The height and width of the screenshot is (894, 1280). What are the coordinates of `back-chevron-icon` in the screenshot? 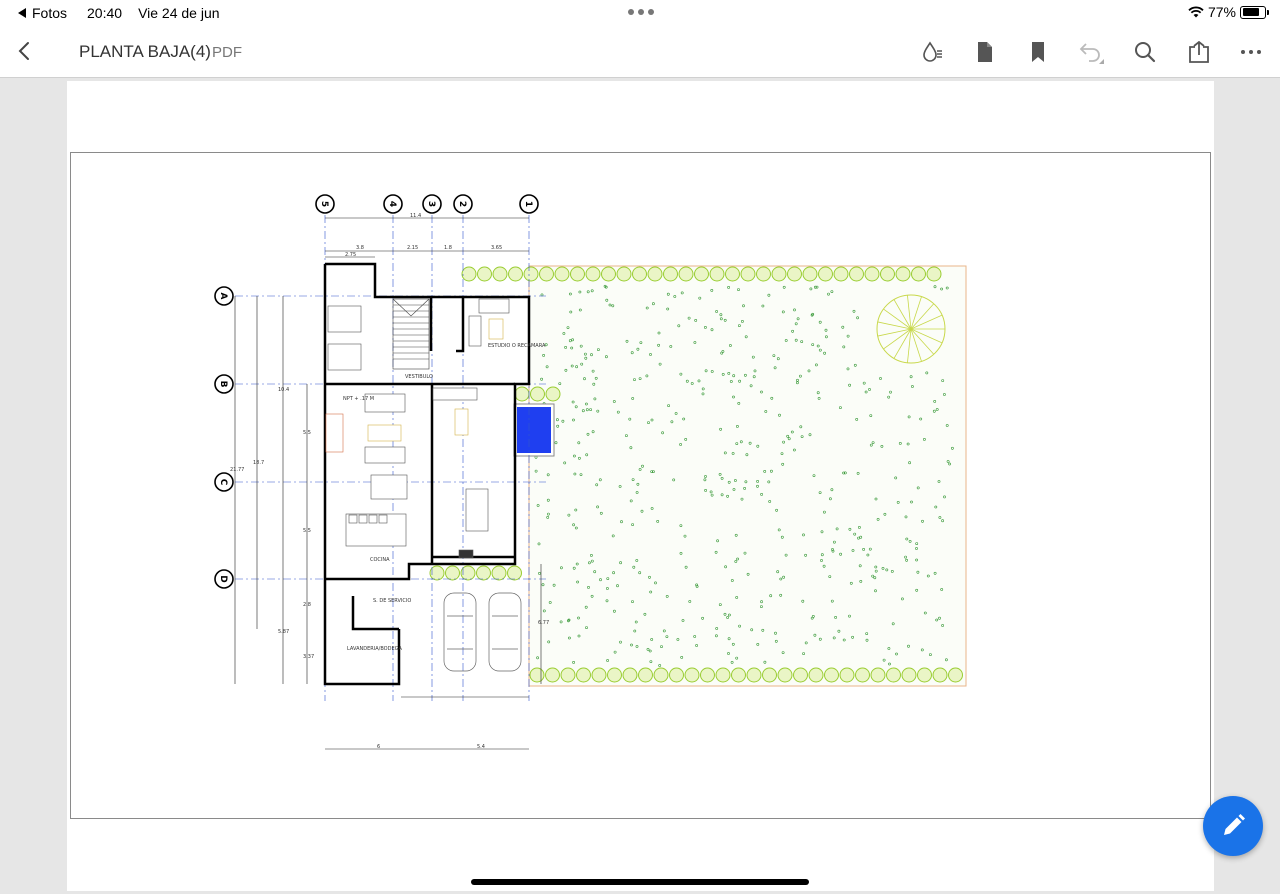 It's located at (25, 51).